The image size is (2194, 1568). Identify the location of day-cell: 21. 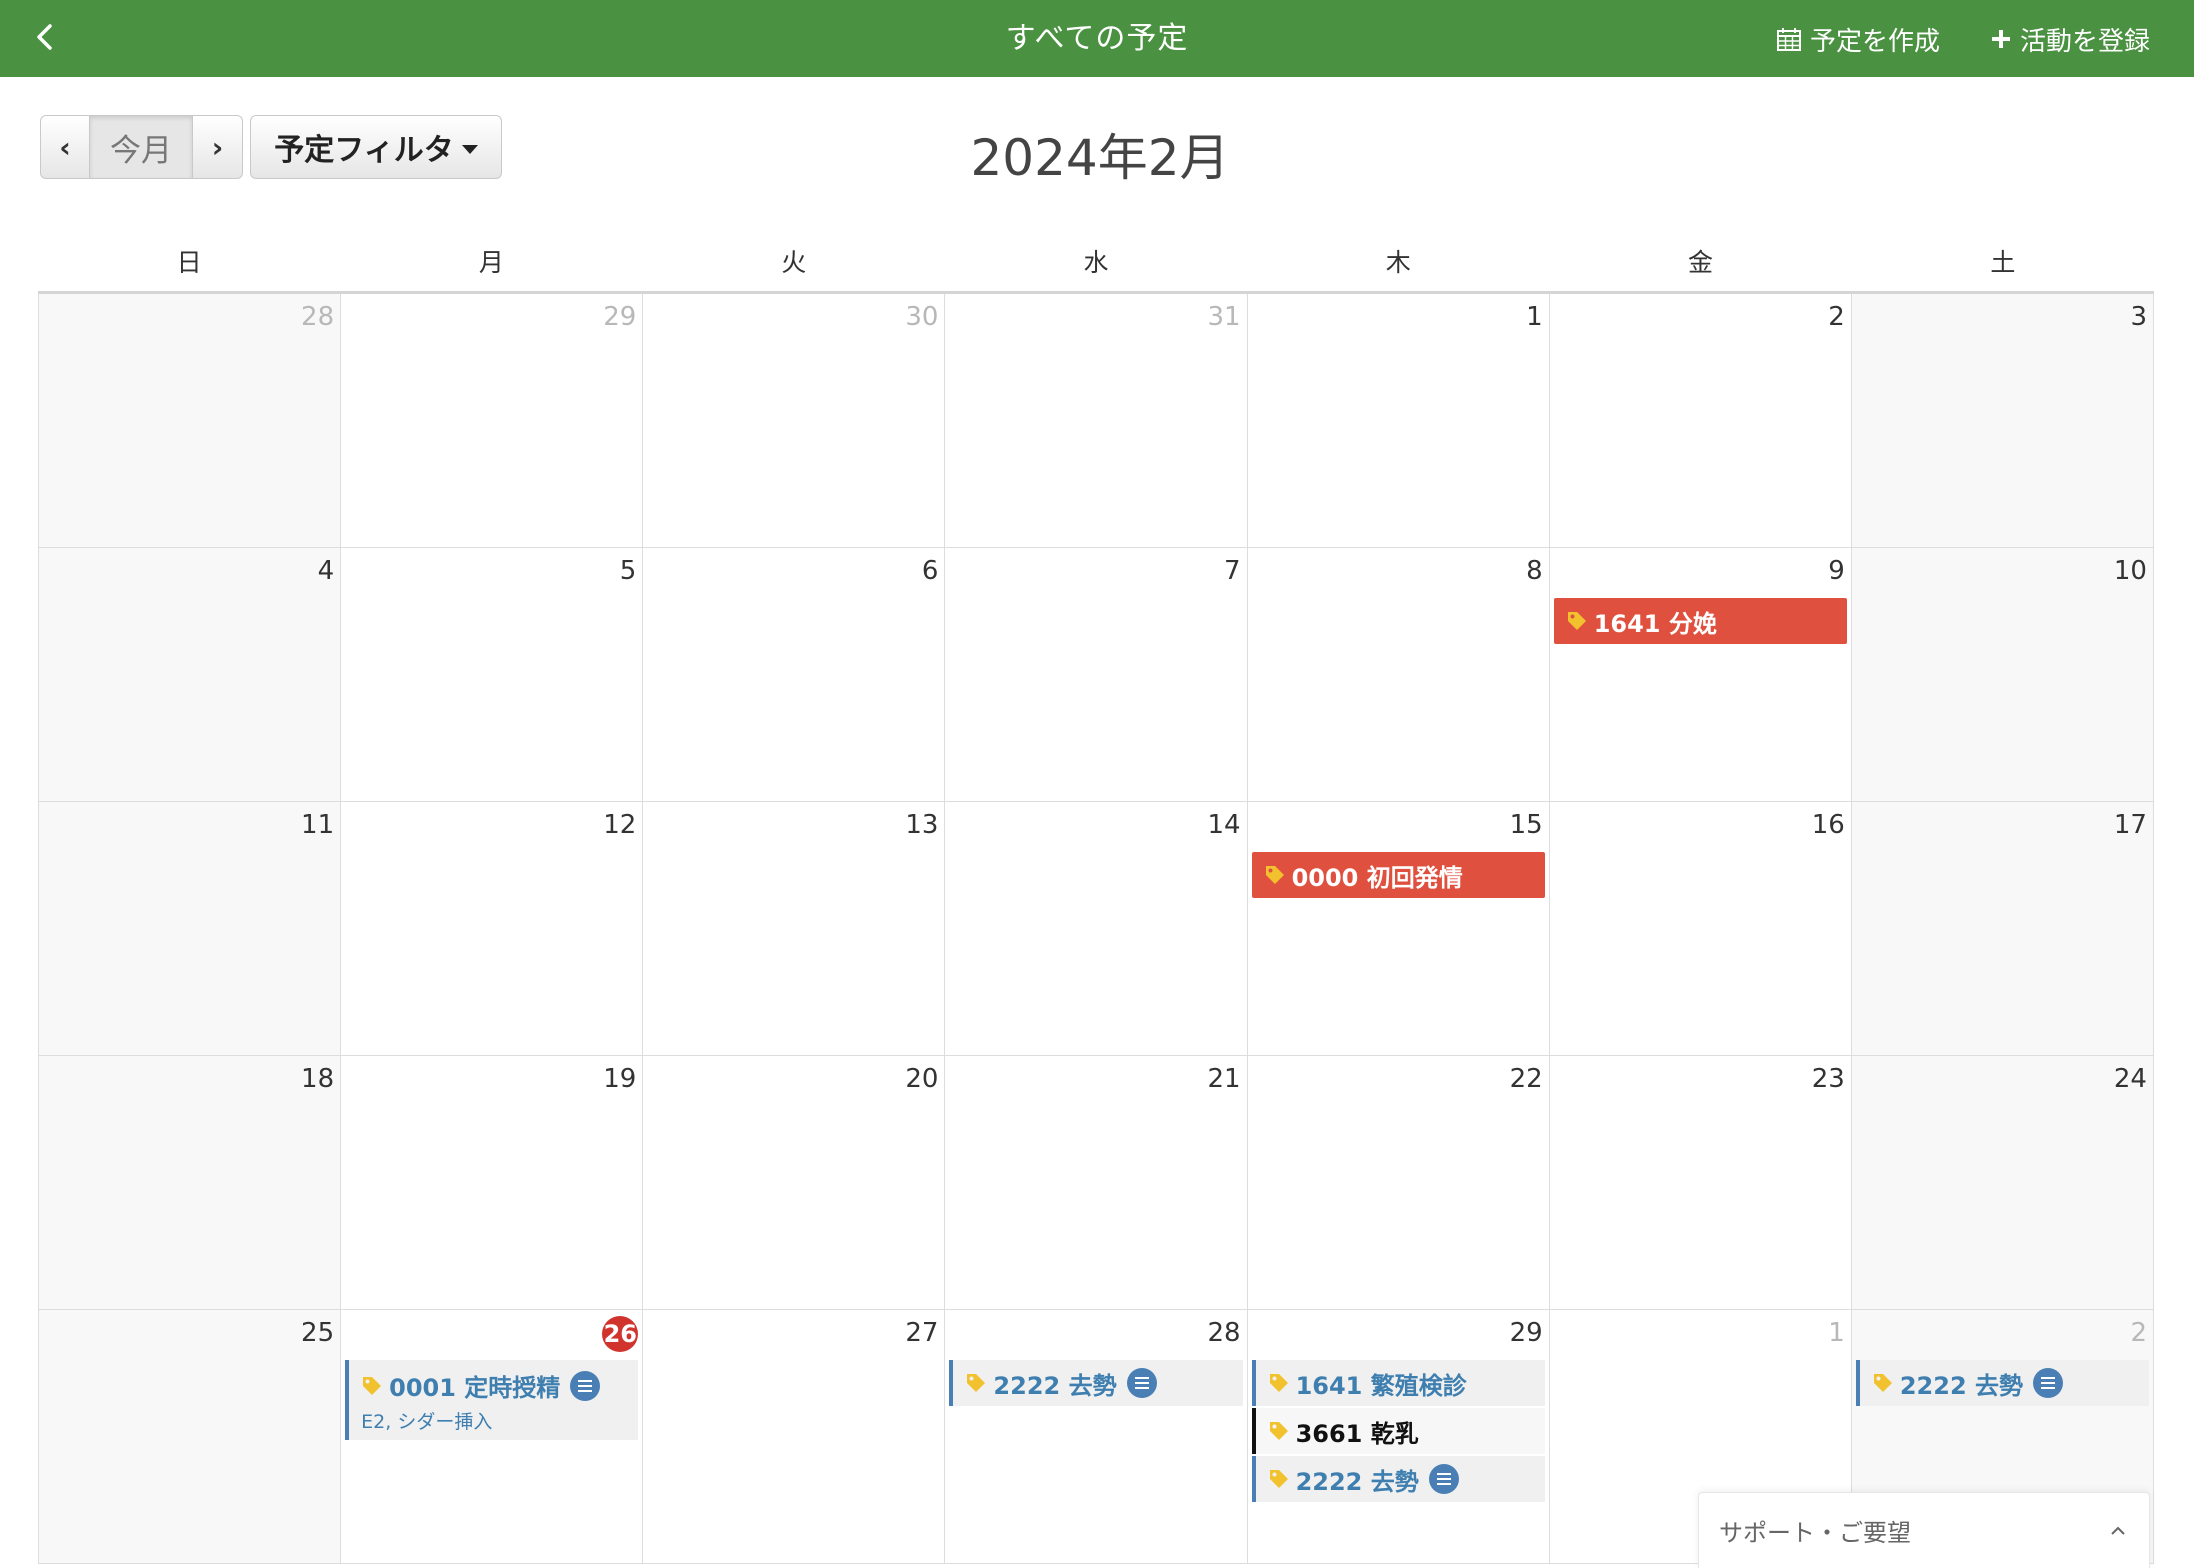
(1095, 1182).